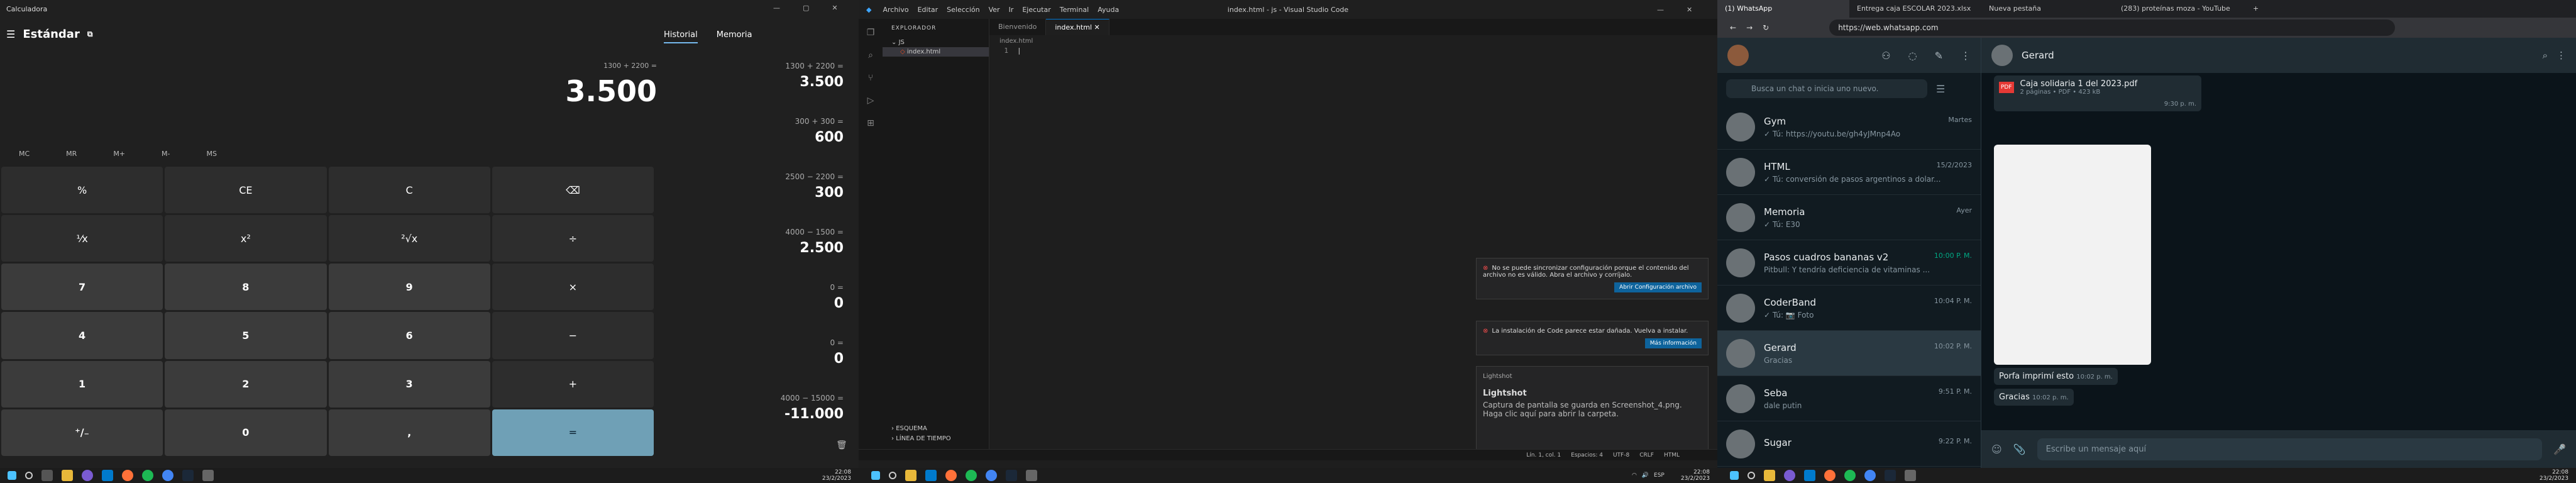  What do you see at coordinates (2047, 9) in the screenshot?
I see `tab-new: Nueva pestaña` at bounding box center [2047, 9].